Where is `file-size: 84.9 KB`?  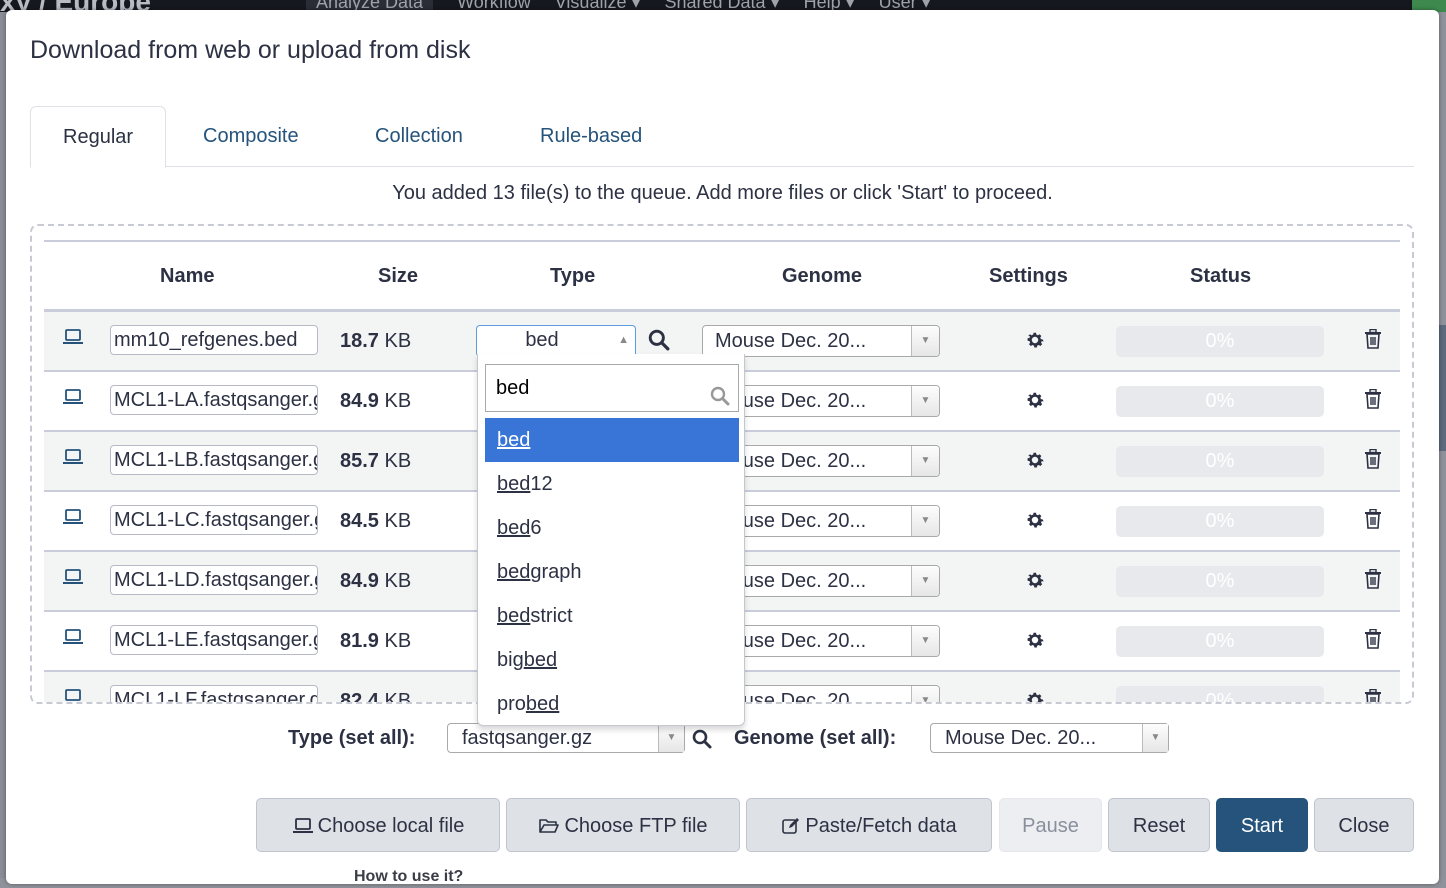 file-size: 84.9 KB is located at coordinates (405, 401).